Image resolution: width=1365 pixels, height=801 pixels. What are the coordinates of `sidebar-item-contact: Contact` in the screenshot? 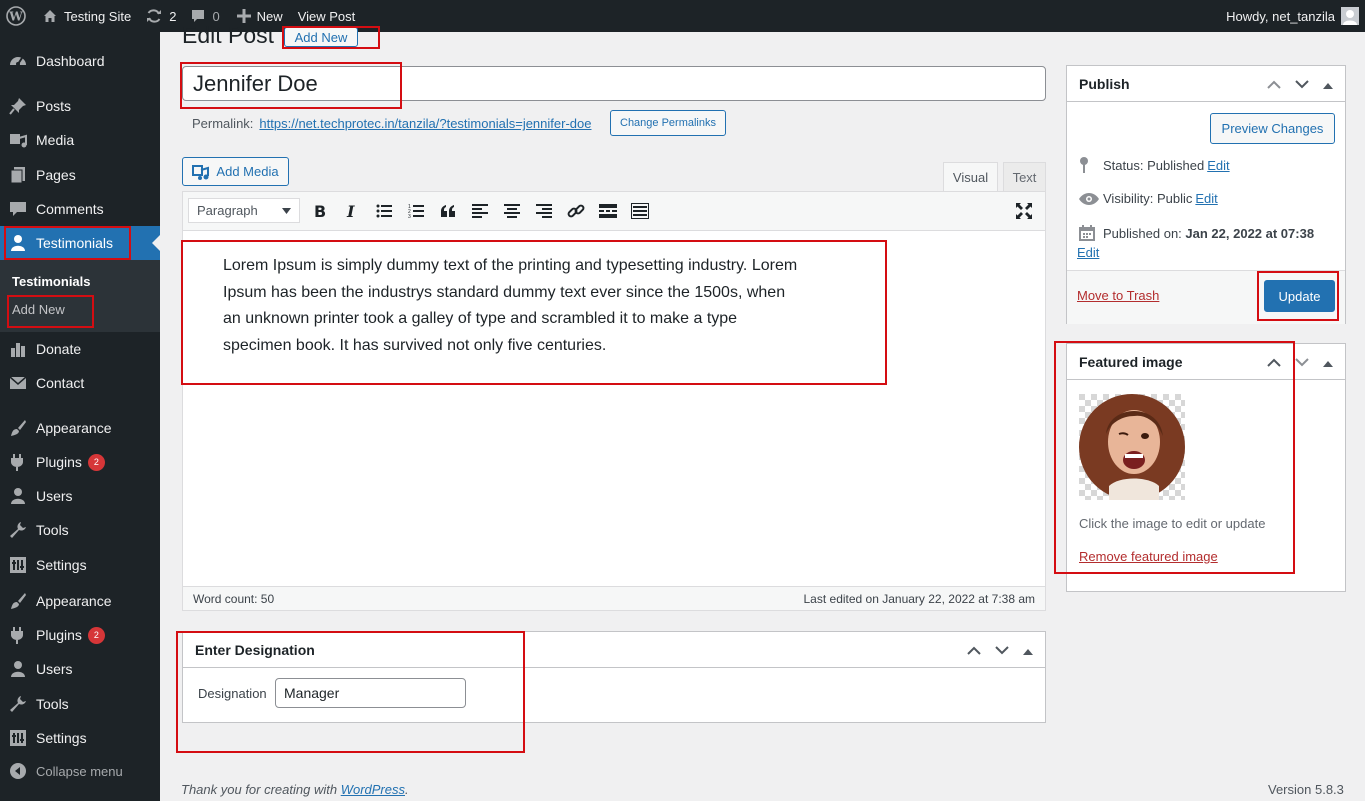 It's located at (80, 383).